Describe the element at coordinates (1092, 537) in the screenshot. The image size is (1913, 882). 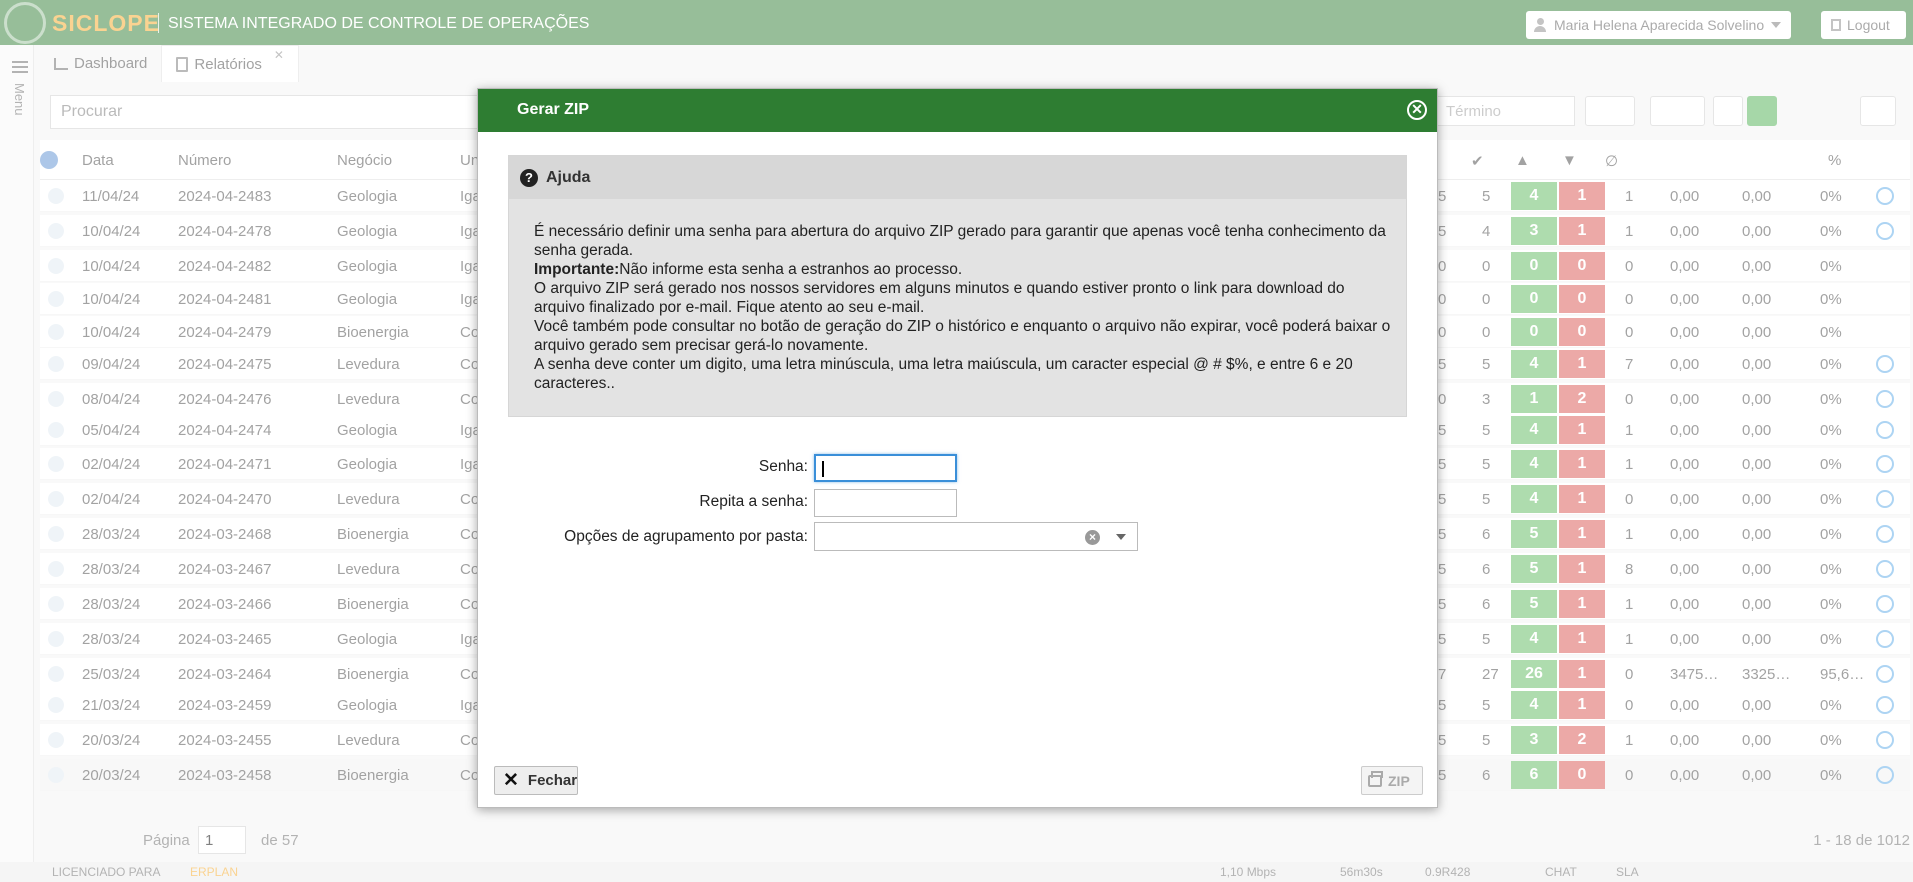
I see `clear-icon: ×` at that location.